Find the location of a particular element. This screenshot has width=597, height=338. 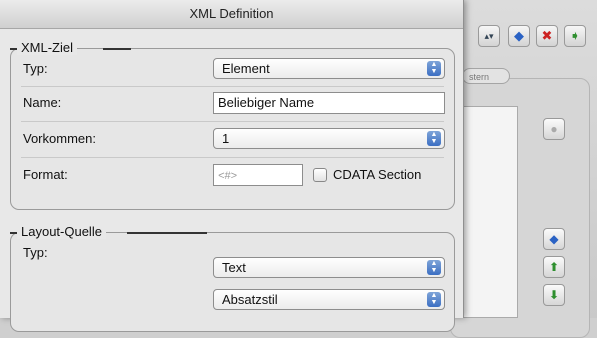

name-label: Name: is located at coordinates (42, 102).